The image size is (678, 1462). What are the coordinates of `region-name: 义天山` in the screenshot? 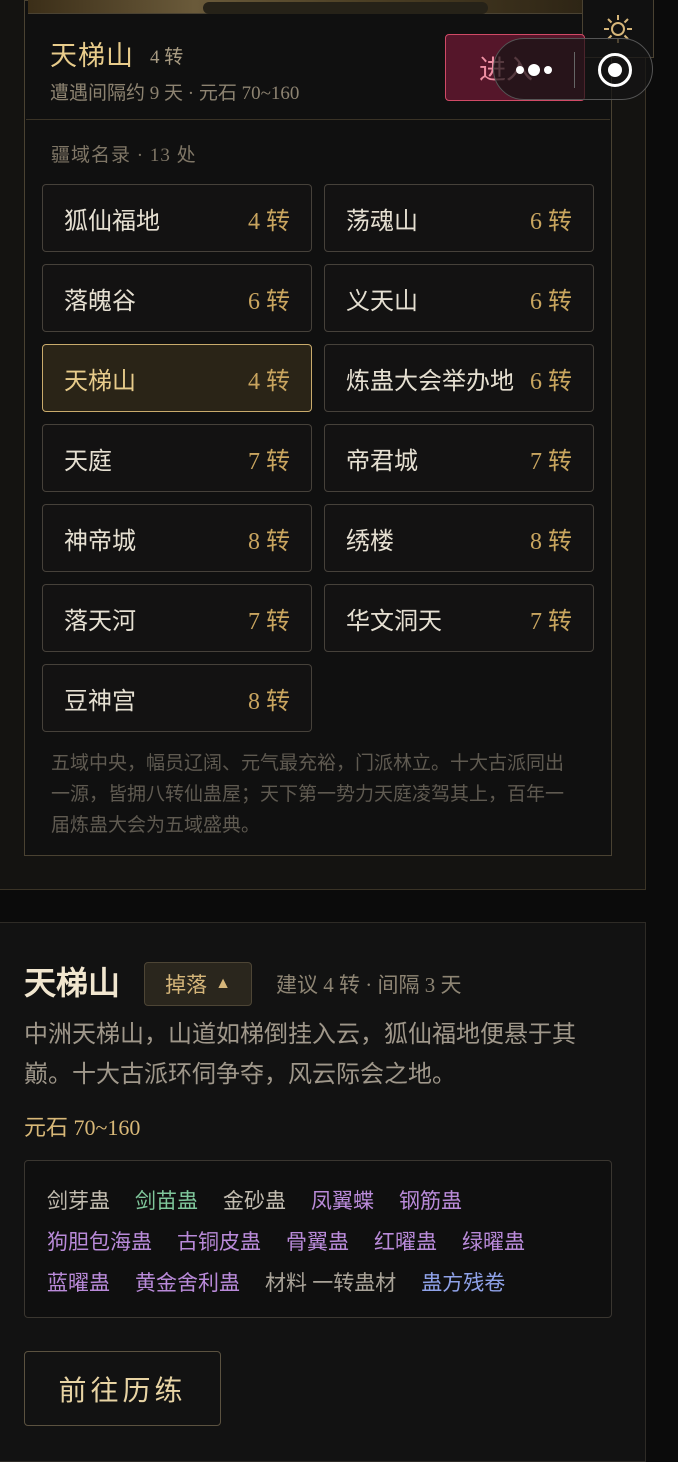 It's located at (382, 301).